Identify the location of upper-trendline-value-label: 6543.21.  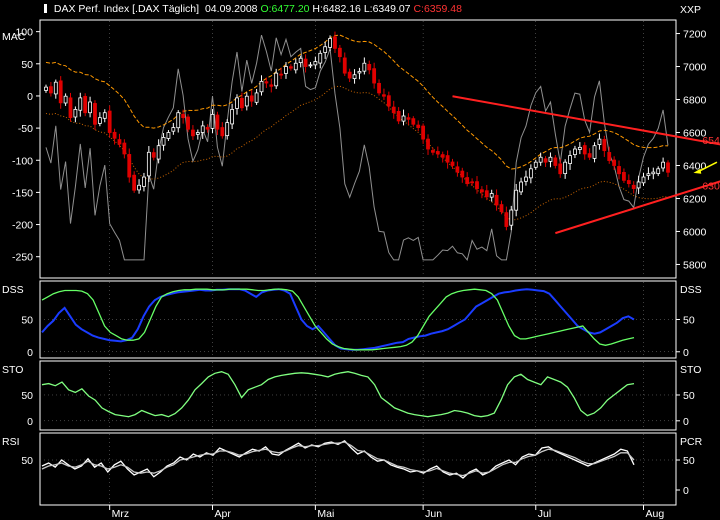
(711, 141).